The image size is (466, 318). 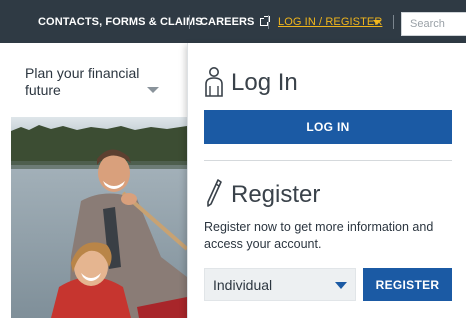 What do you see at coordinates (214, 82) in the screenshot?
I see `user-icon` at bounding box center [214, 82].